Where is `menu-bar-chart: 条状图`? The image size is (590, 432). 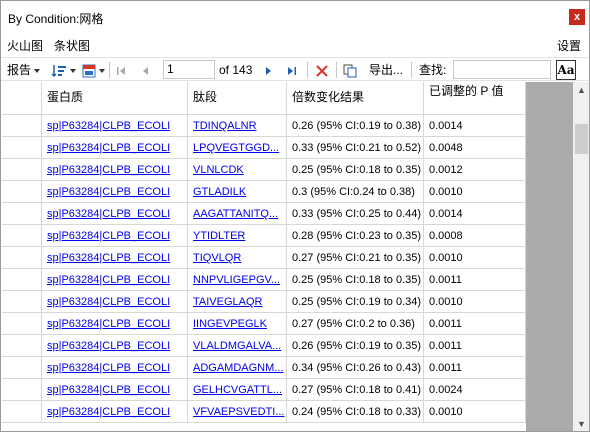
menu-bar-chart: 条状图 is located at coordinates (72, 45).